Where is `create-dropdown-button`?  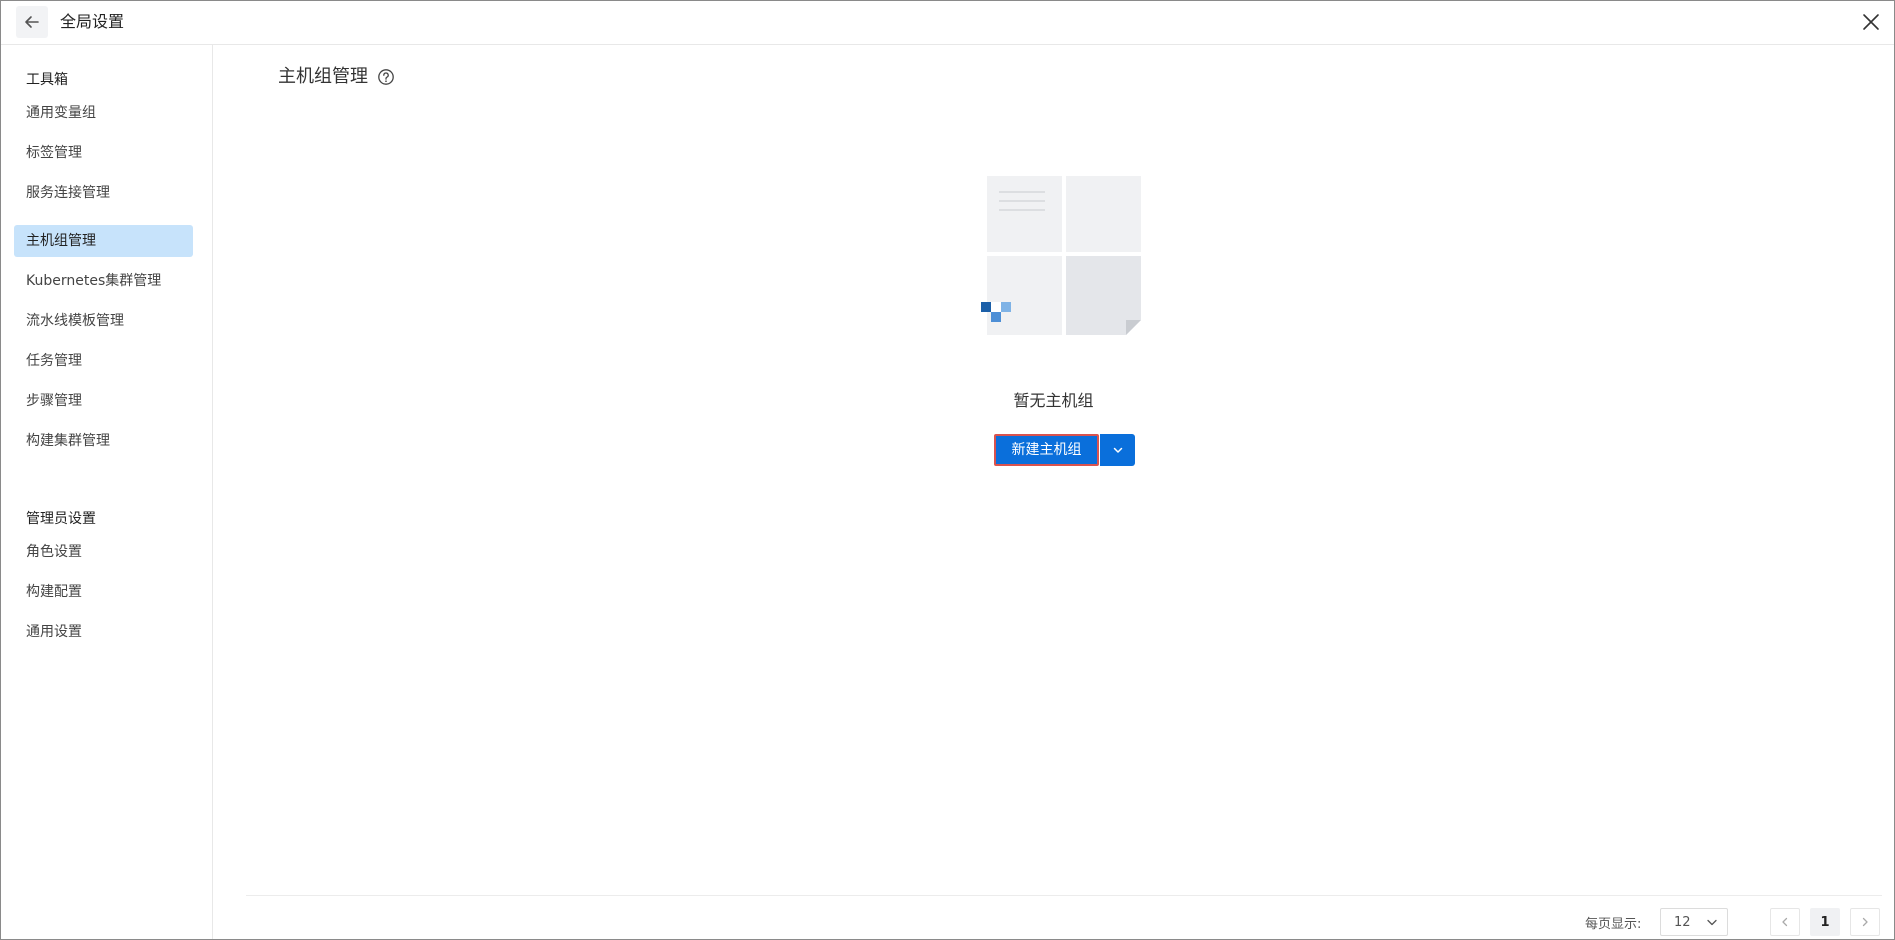 create-dropdown-button is located at coordinates (1117, 450).